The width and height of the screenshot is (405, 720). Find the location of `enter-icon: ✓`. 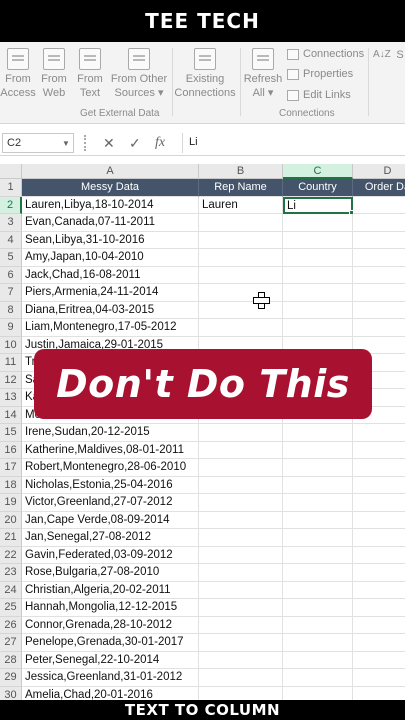

enter-icon: ✓ is located at coordinates (135, 143).